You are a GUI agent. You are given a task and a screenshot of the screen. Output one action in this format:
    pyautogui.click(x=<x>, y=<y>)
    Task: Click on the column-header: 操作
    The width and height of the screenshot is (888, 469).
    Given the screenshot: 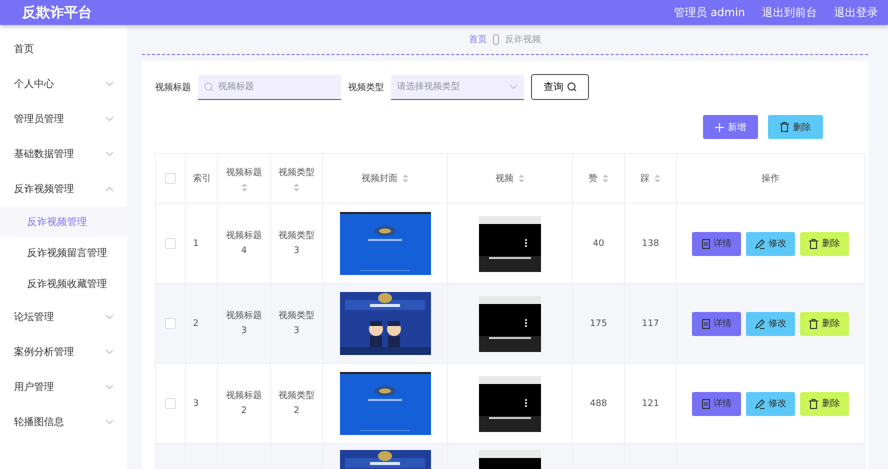 What is the action you would take?
    pyautogui.click(x=771, y=178)
    